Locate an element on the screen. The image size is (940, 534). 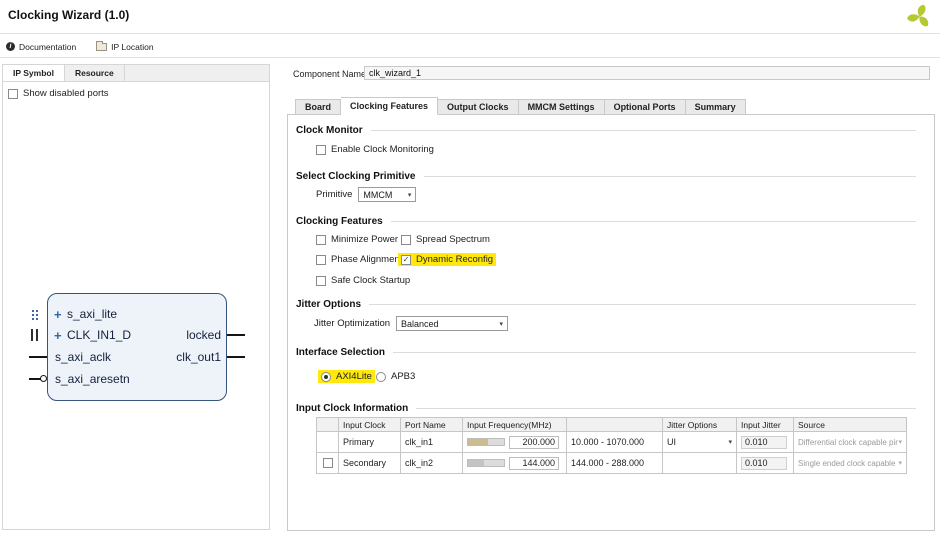
primitive-row: Primitive MMCM ▾ is located at coordinates (366, 194).